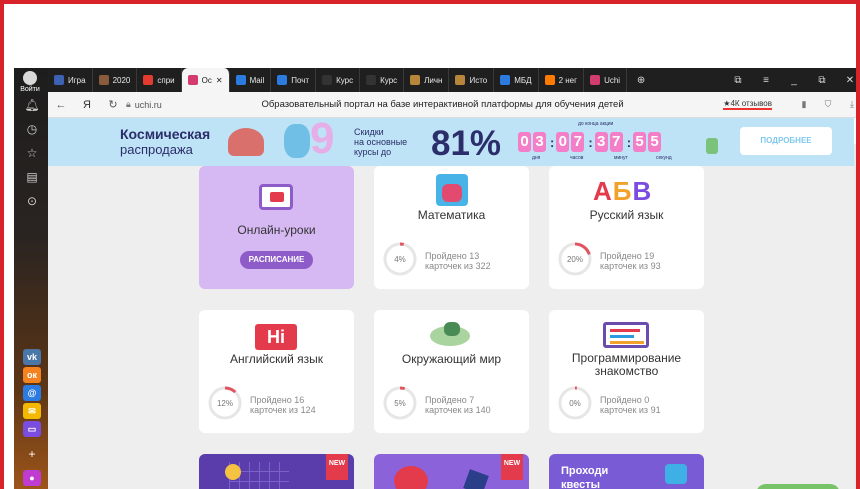  What do you see at coordinates (539, 142) in the screenshot?
I see `countdown-digit: 3` at bounding box center [539, 142].